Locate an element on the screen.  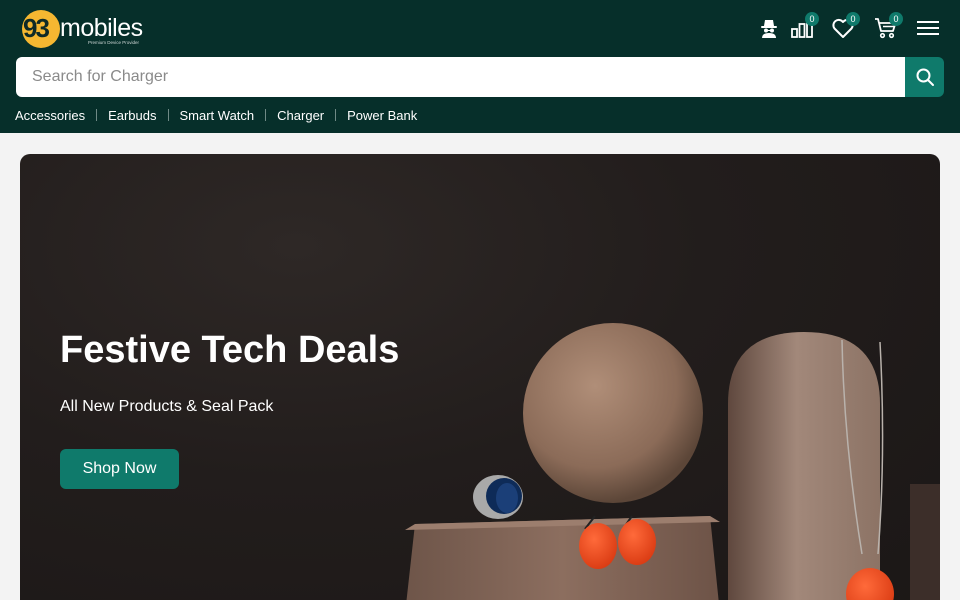
category-link-accessories: Accessories is located at coordinates (50, 115).